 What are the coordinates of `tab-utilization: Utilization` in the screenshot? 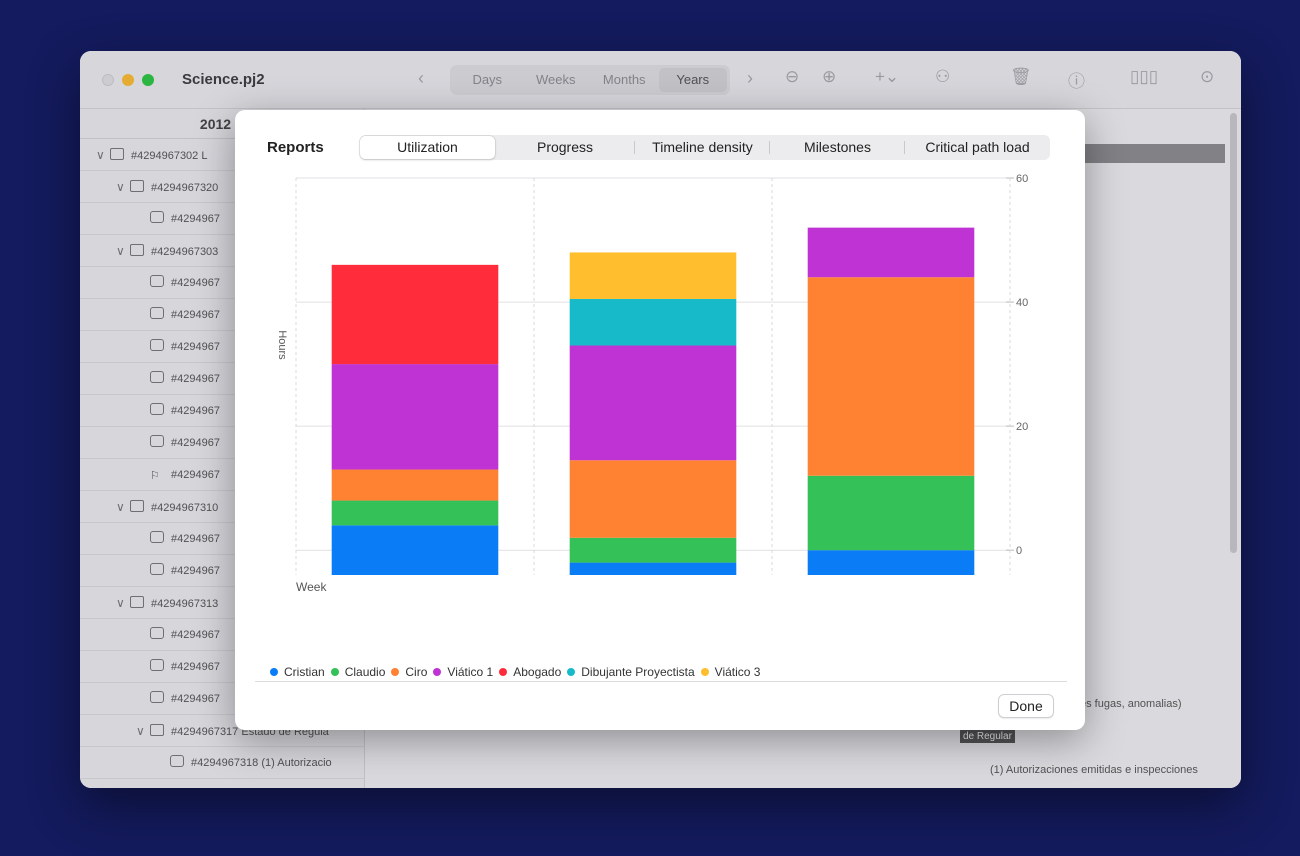 It's located at (427, 147).